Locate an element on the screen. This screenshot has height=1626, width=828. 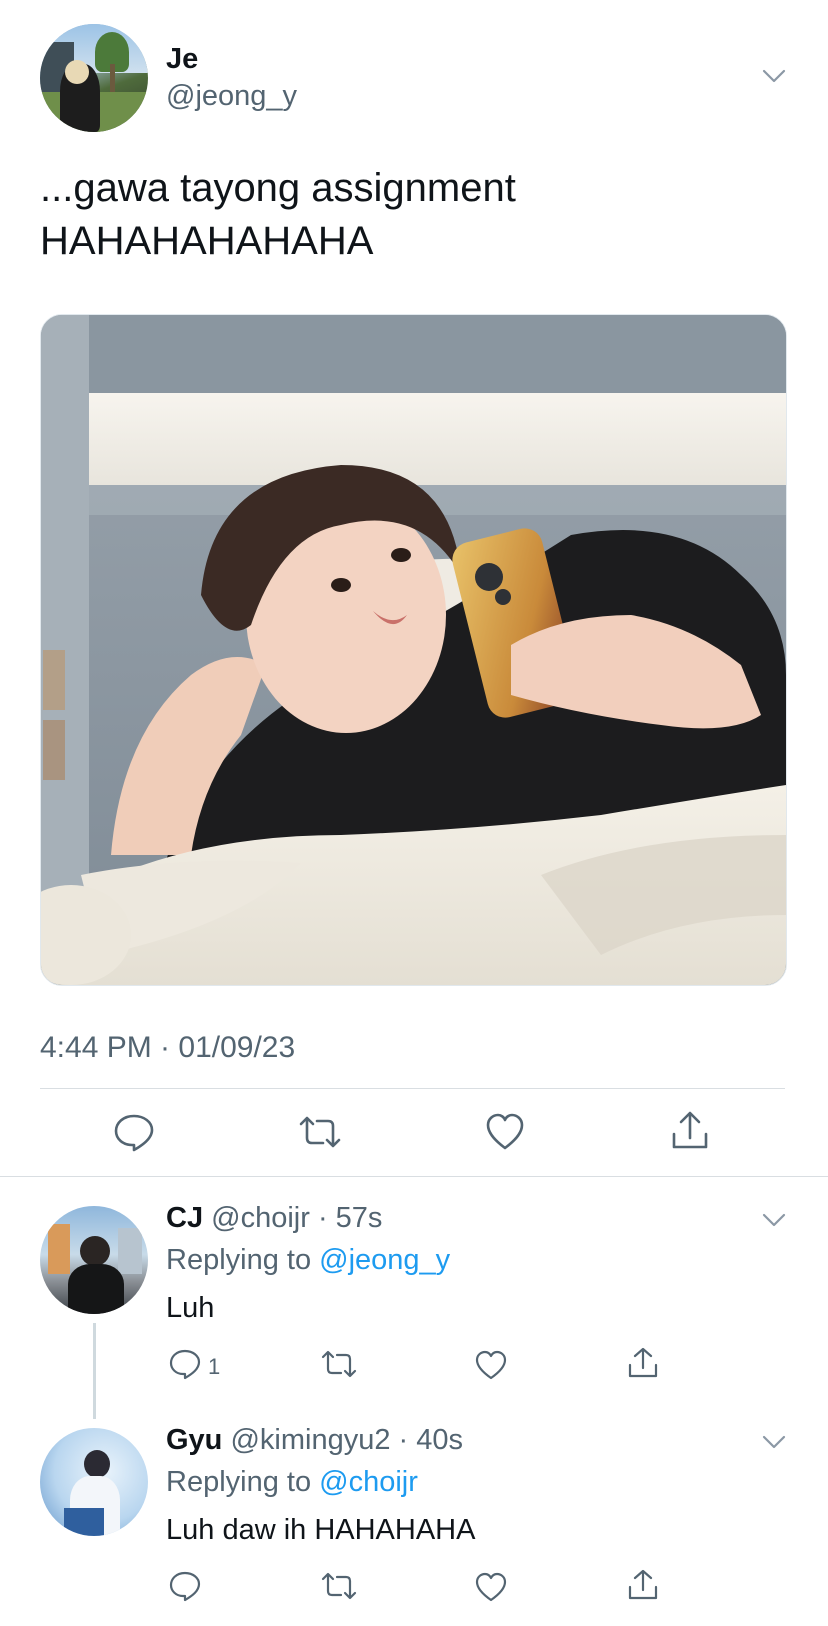
reply-author-name: Gyu is located at coordinates (194, 1440).